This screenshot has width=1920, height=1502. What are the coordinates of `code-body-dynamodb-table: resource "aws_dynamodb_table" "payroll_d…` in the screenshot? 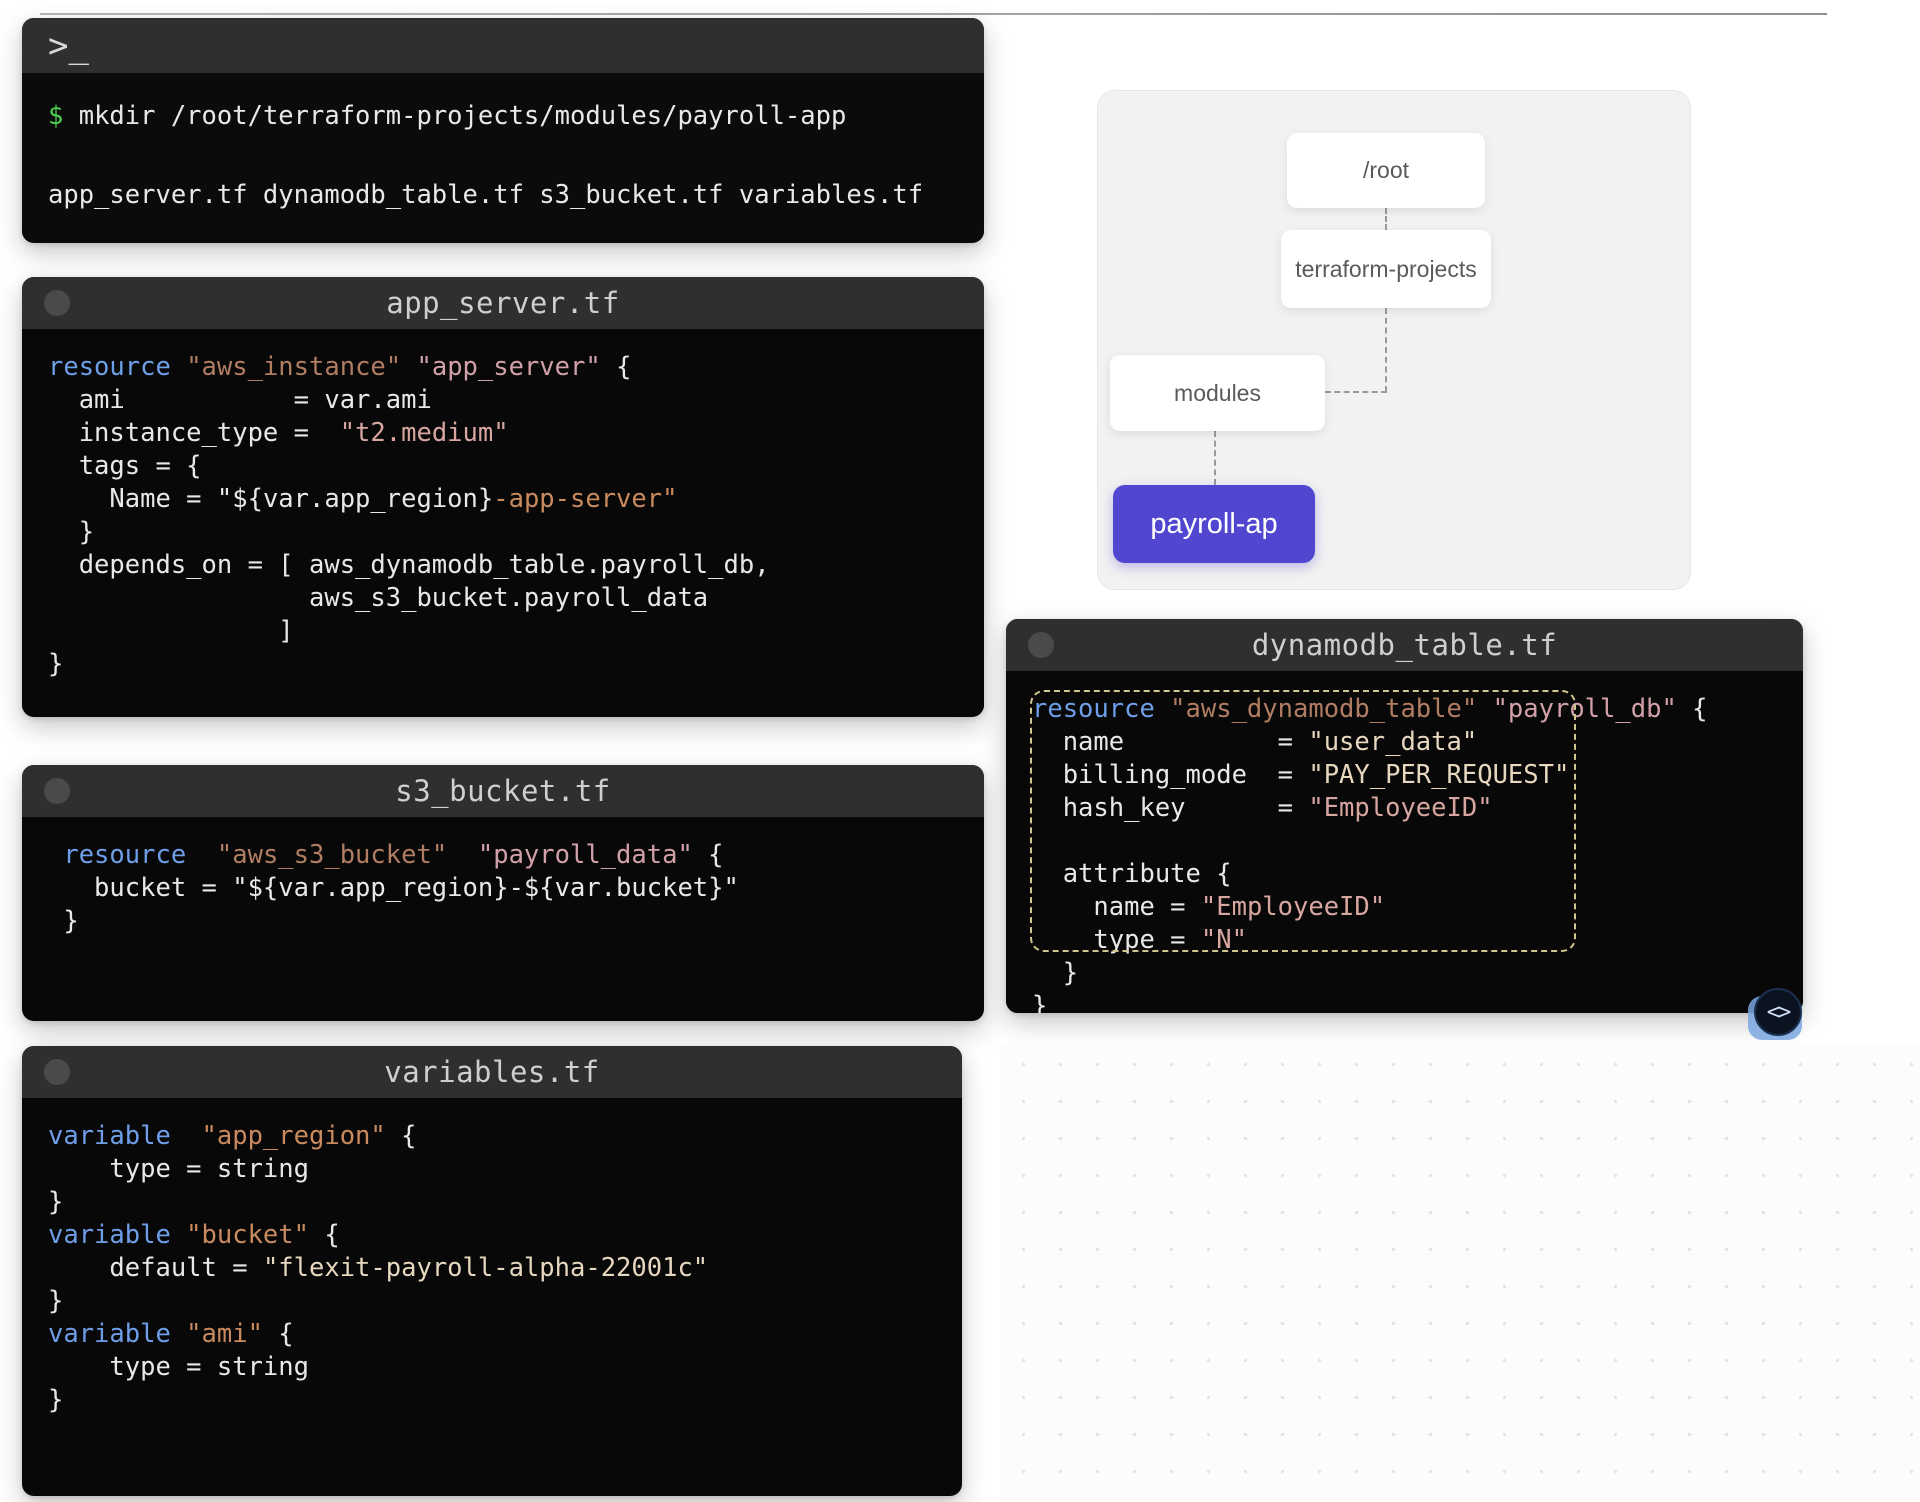 It's located at (1404, 842).